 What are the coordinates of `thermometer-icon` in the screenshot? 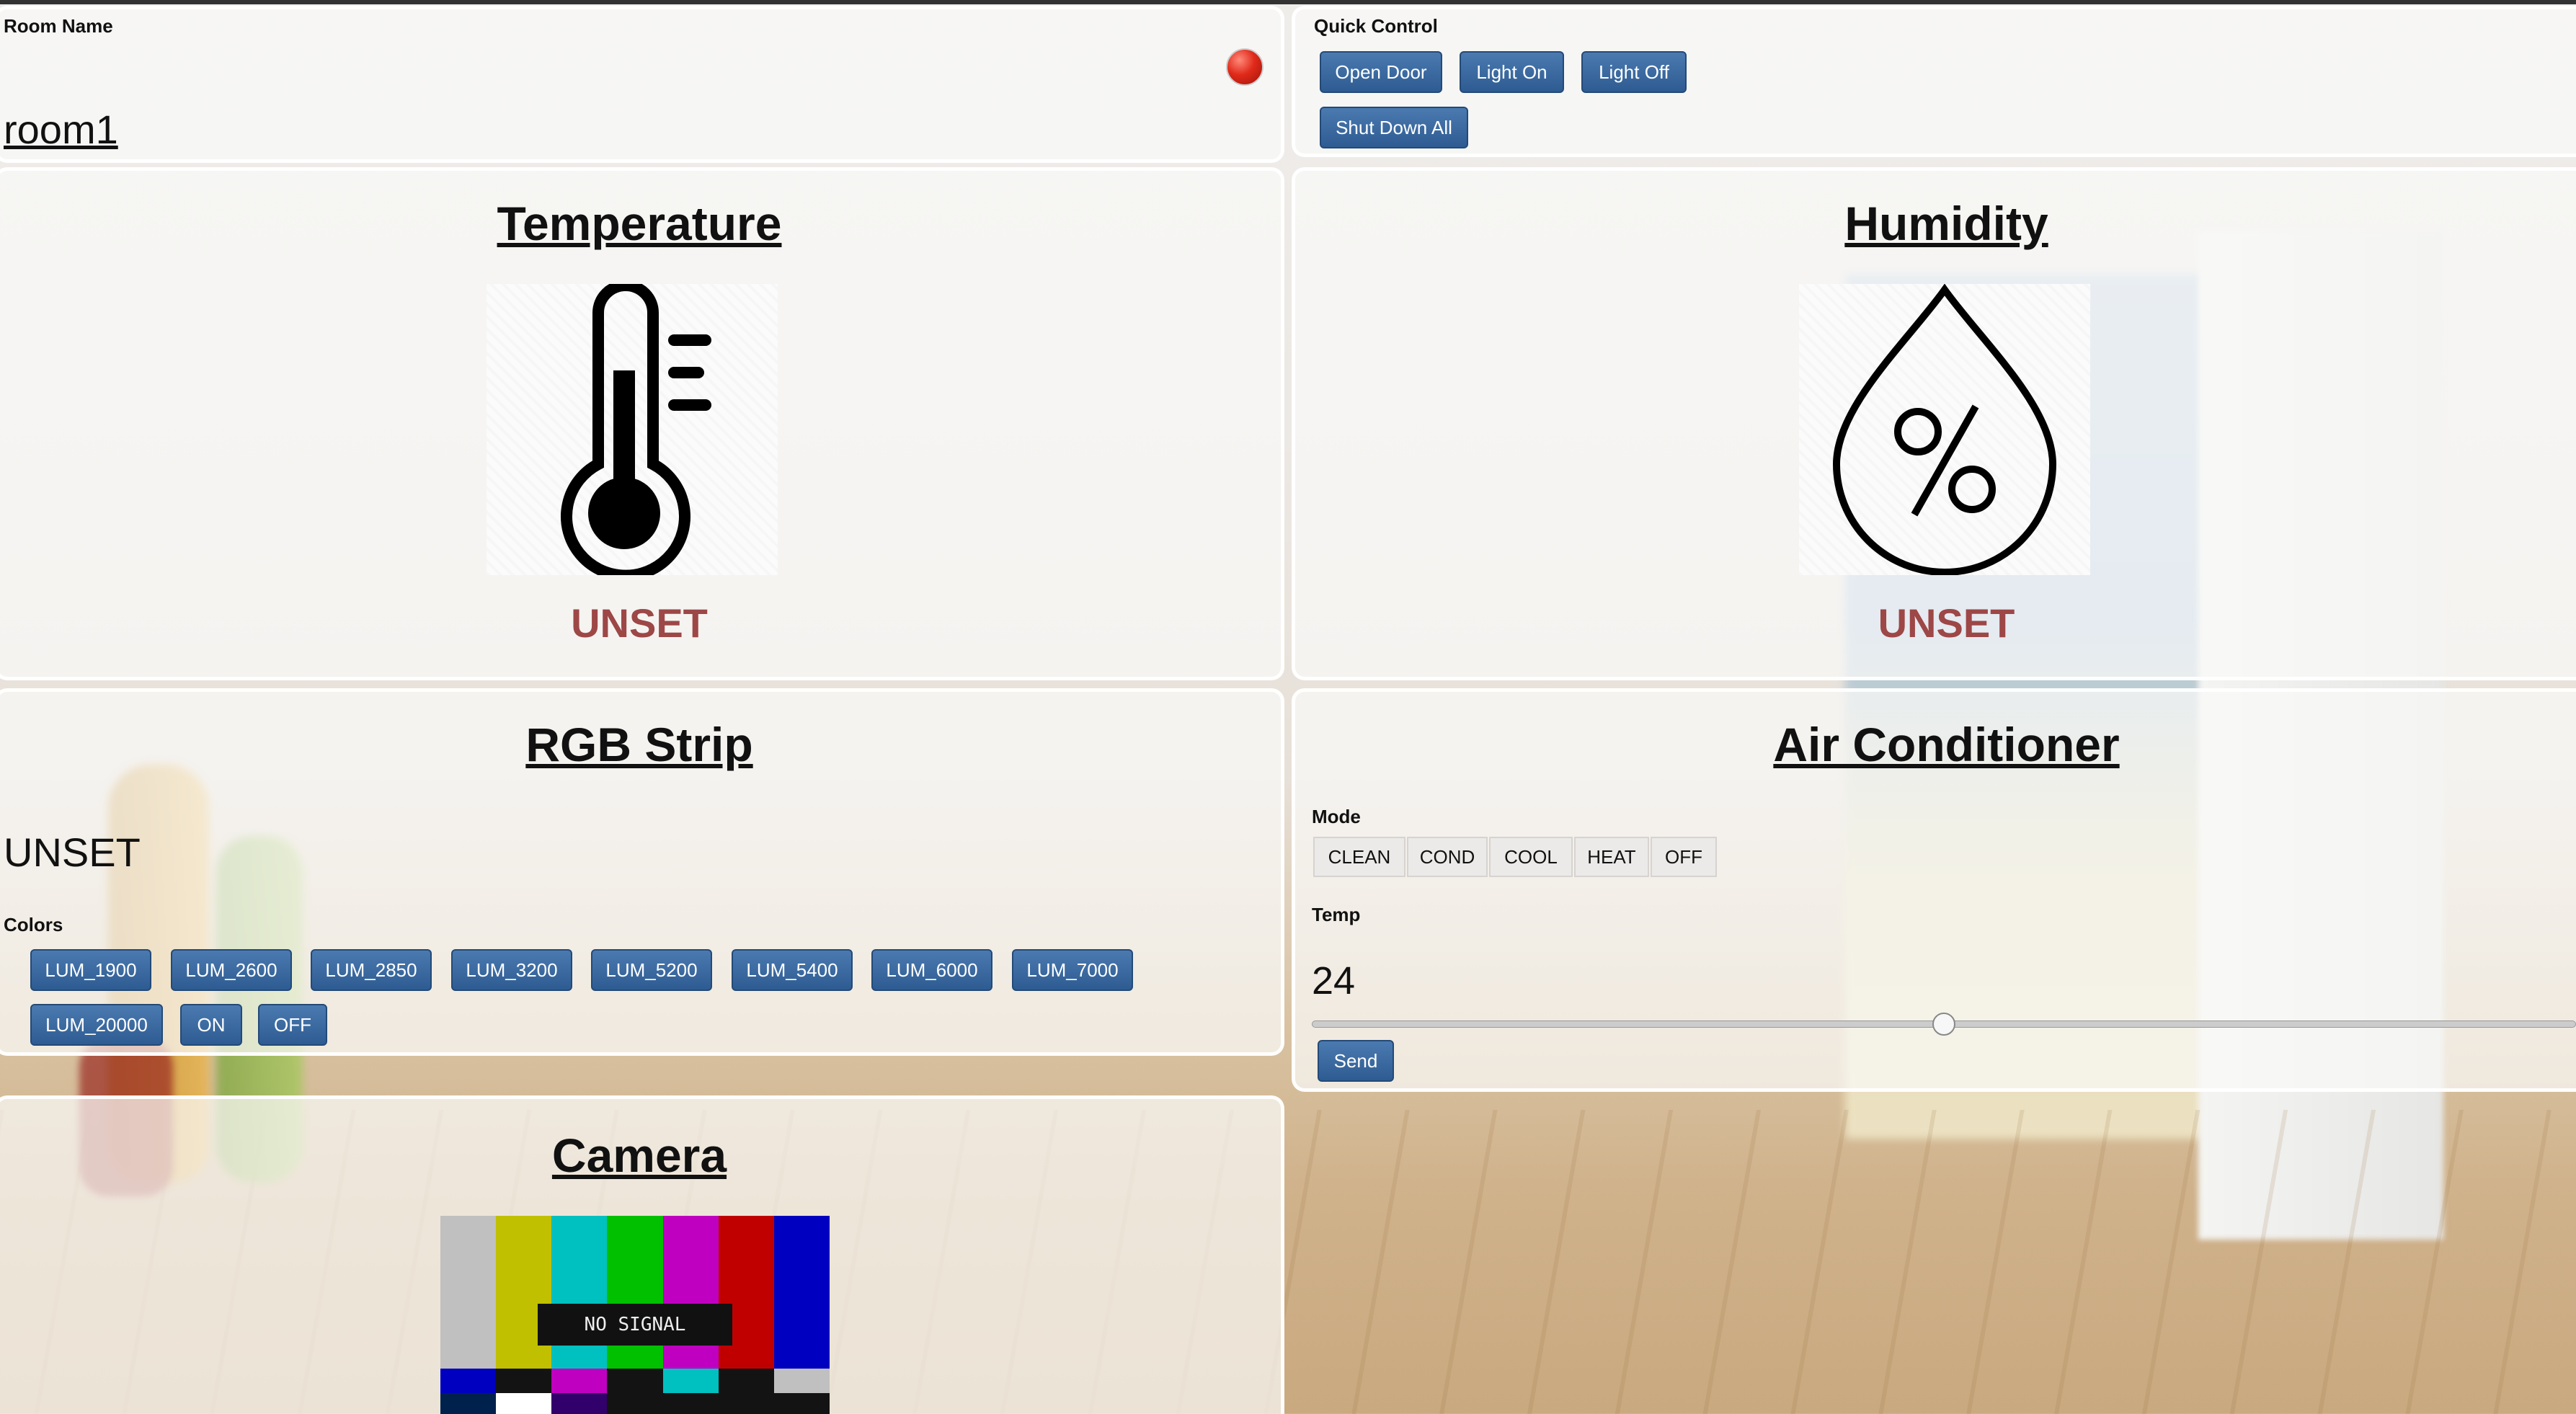 It's located at (636, 431).